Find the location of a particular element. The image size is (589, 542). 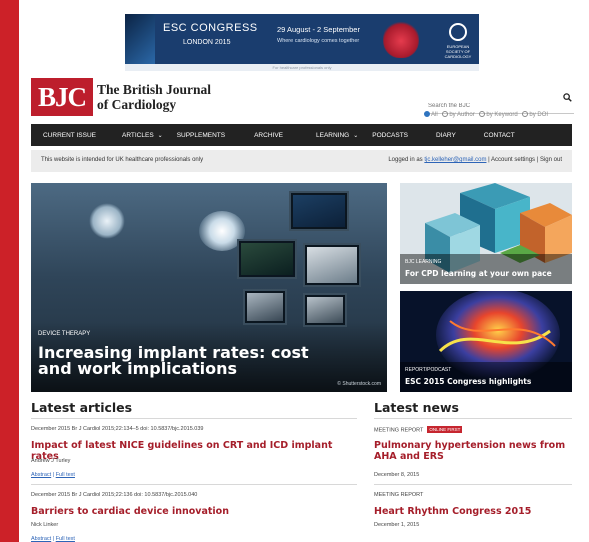

nav-item-current-issue: CURRENT ISSUE is located at coordinates (63, 135).